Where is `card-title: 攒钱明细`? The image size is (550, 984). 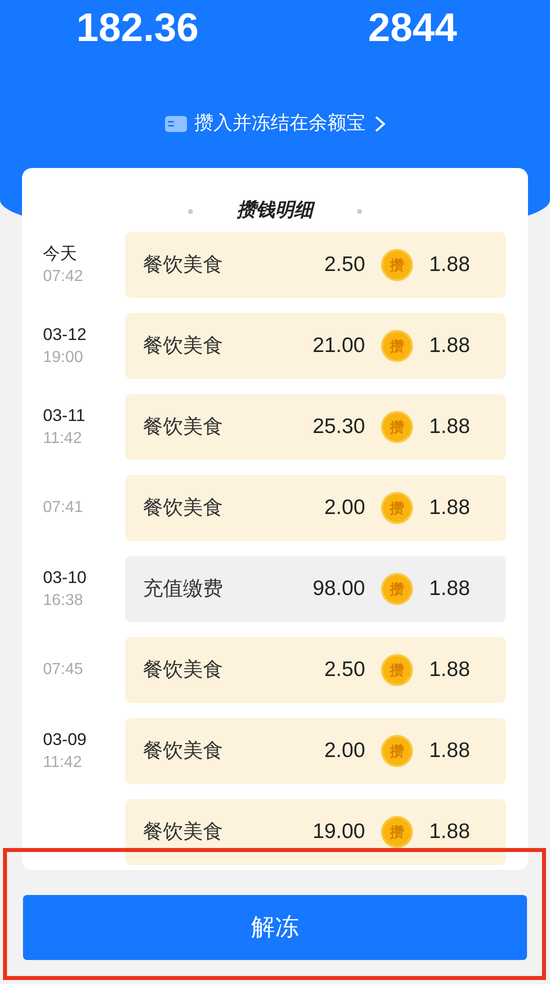
card-title: 攒钱明细 is located at coordinates (275, 210).